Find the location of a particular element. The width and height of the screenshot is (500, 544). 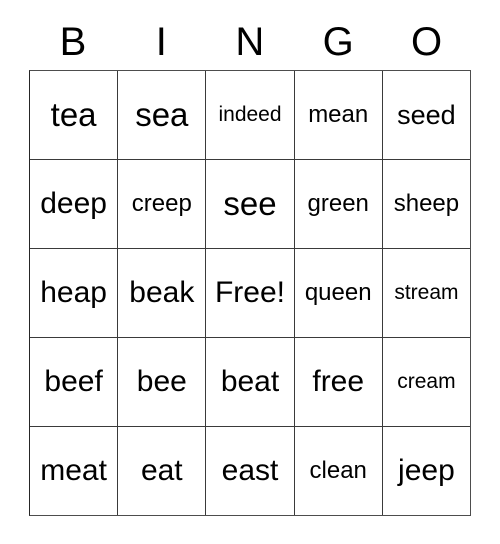

bingo-cell-label: bee is located at coordinates (161, 382).